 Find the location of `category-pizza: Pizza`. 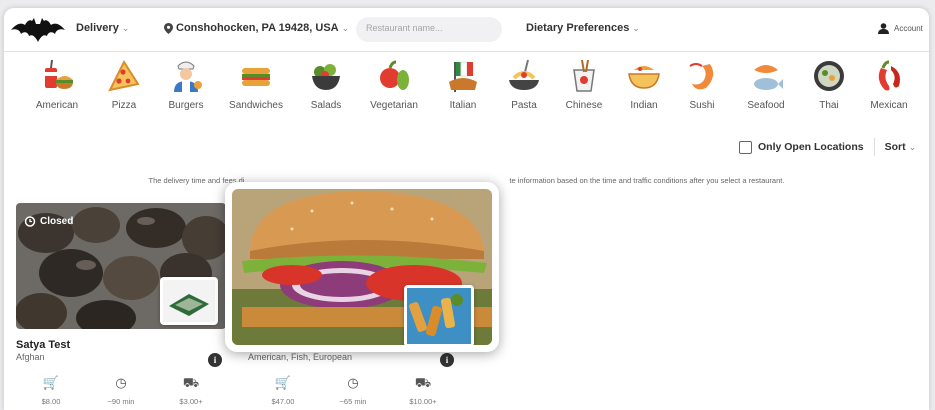

category-pizza: Pizza is located at coordinates (124, 84).